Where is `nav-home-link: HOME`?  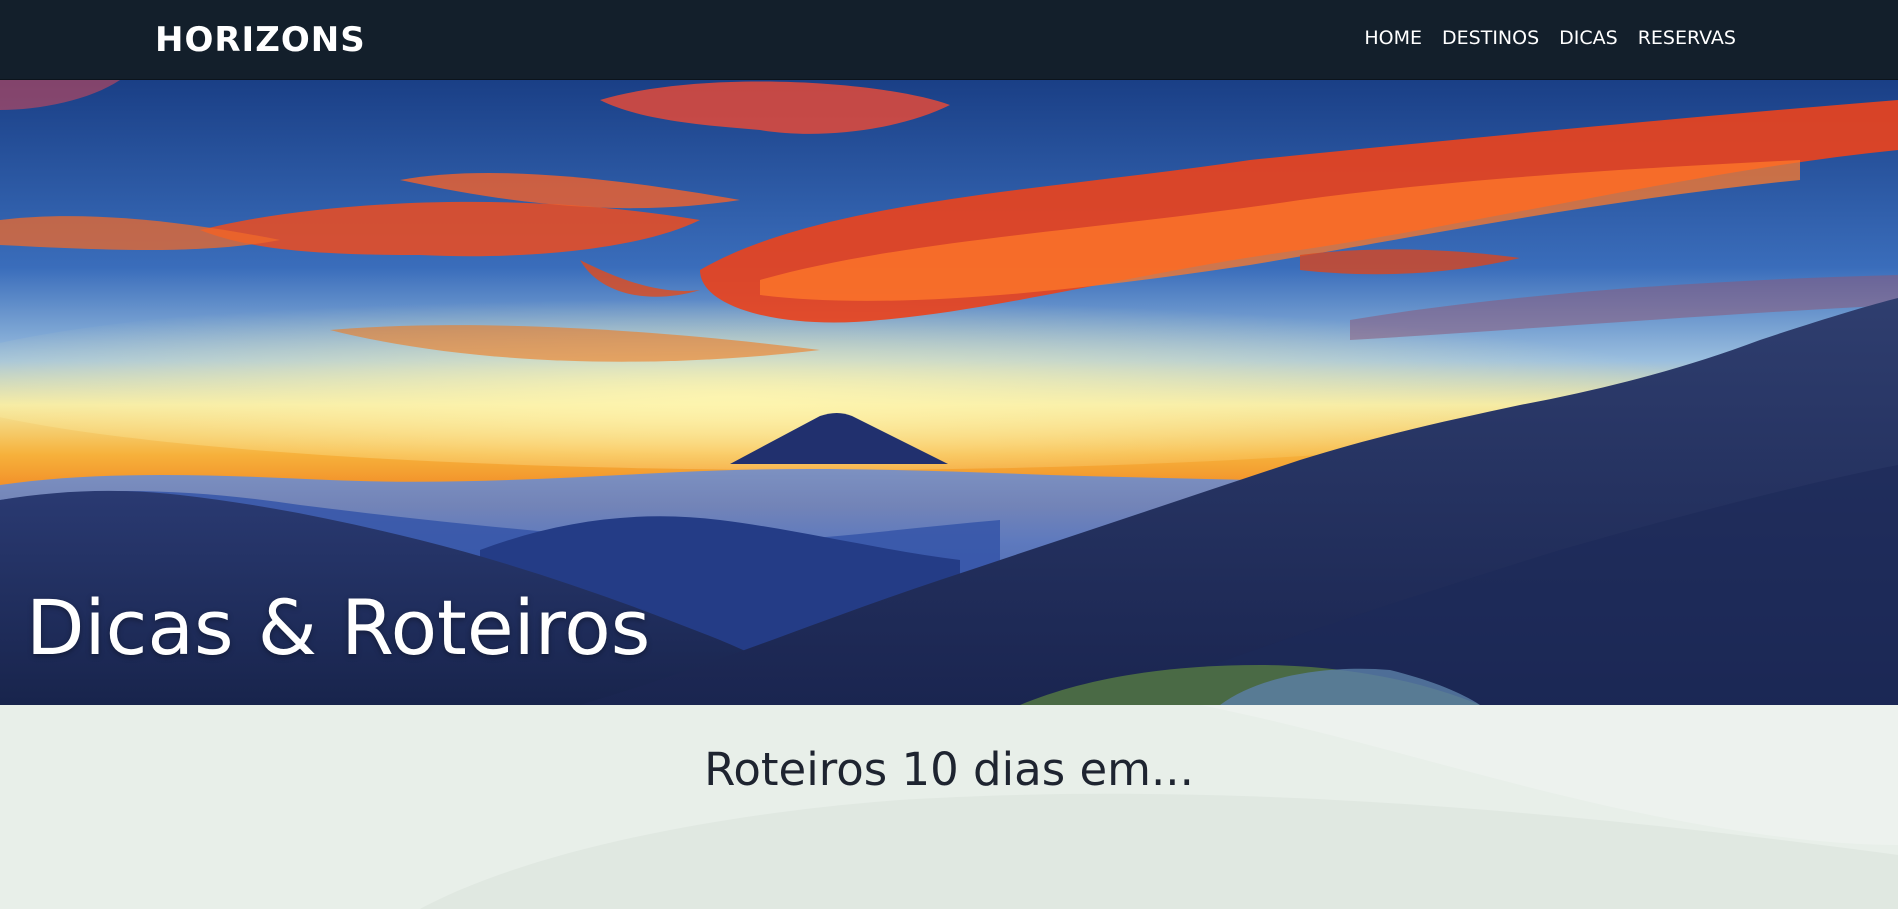
nav-home-link: HOME is located at coordinates (1393, 38).